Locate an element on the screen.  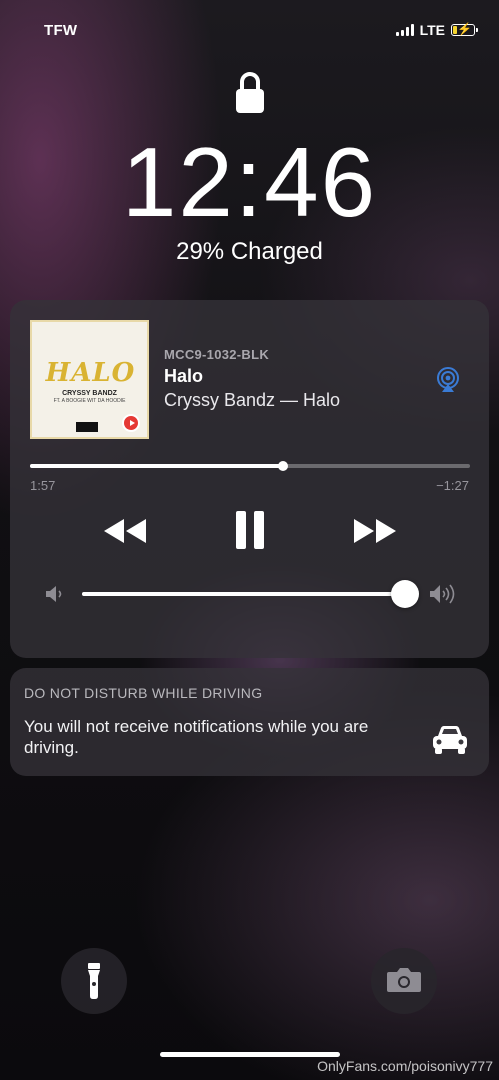
volume-slider is located at coordinates (251, 594).